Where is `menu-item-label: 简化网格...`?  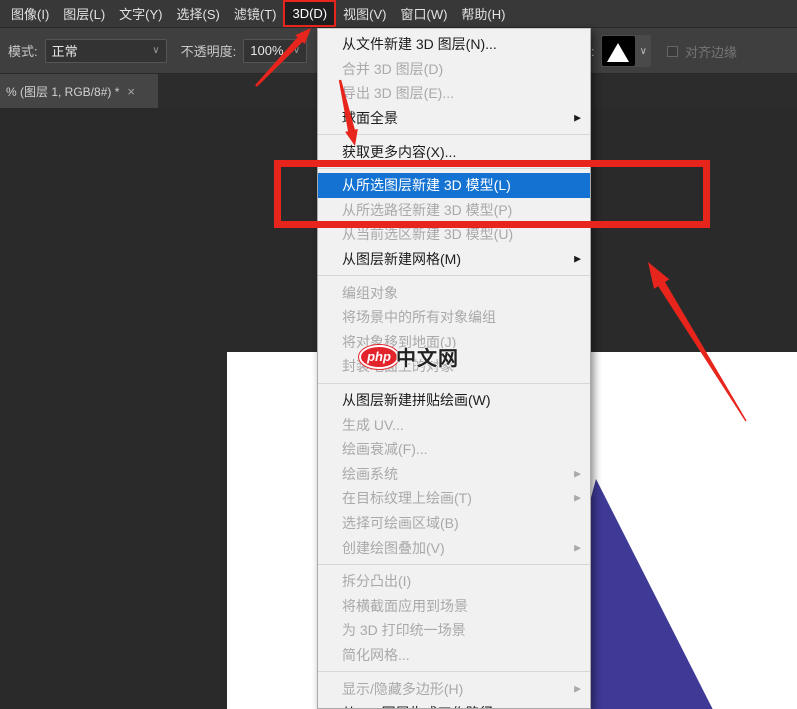 menu-item-label: 简化网格... is located at coordinates (376, 654).